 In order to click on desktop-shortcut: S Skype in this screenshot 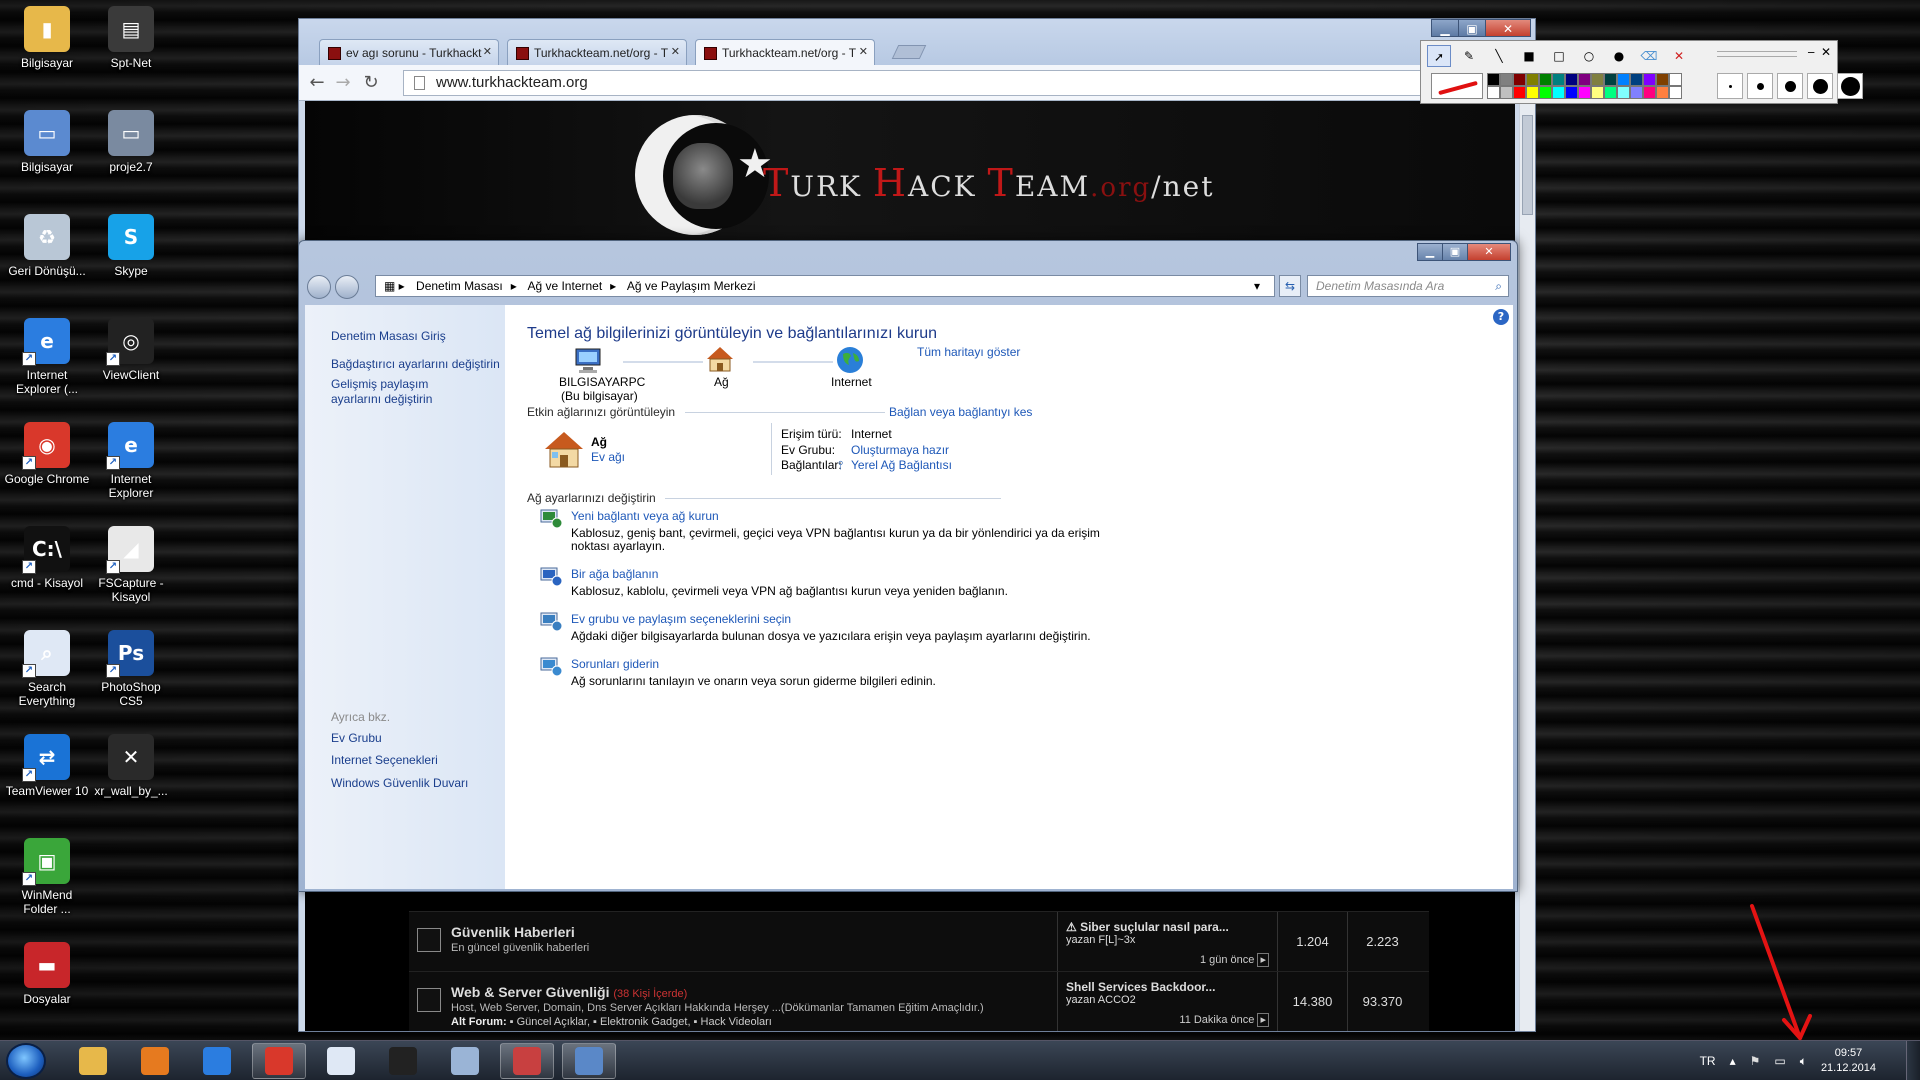, I will do `click(131, 246)`.